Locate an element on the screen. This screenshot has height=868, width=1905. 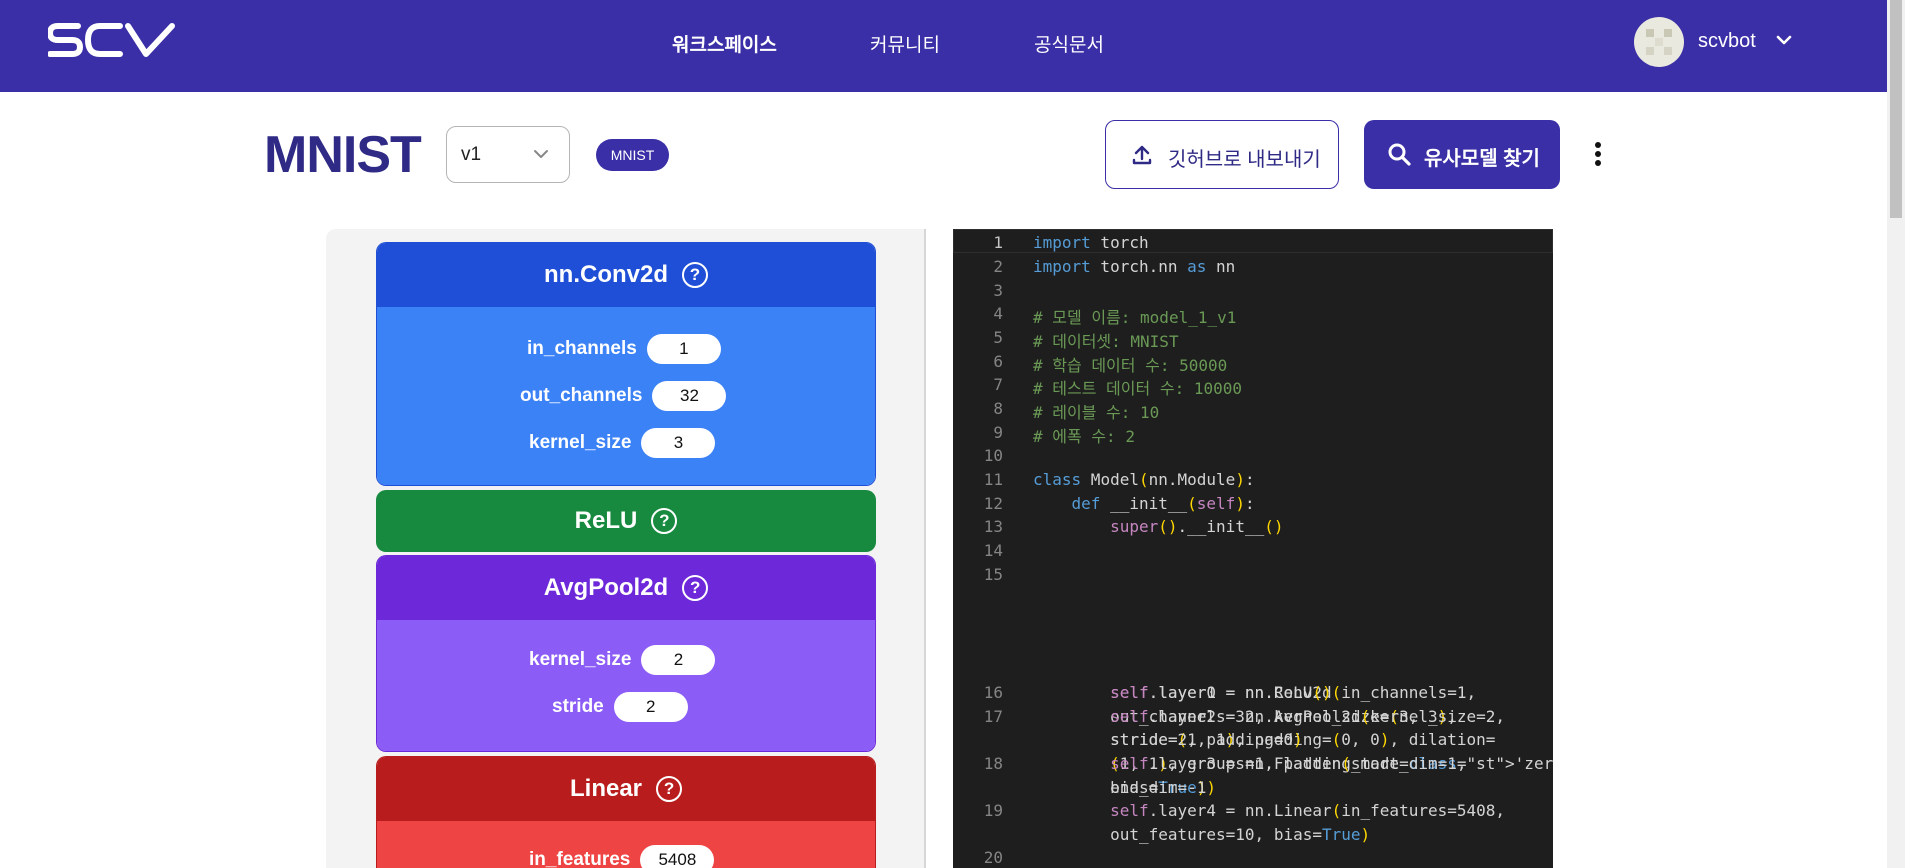
param-label: out_channels is located at coordinates (581, 395).